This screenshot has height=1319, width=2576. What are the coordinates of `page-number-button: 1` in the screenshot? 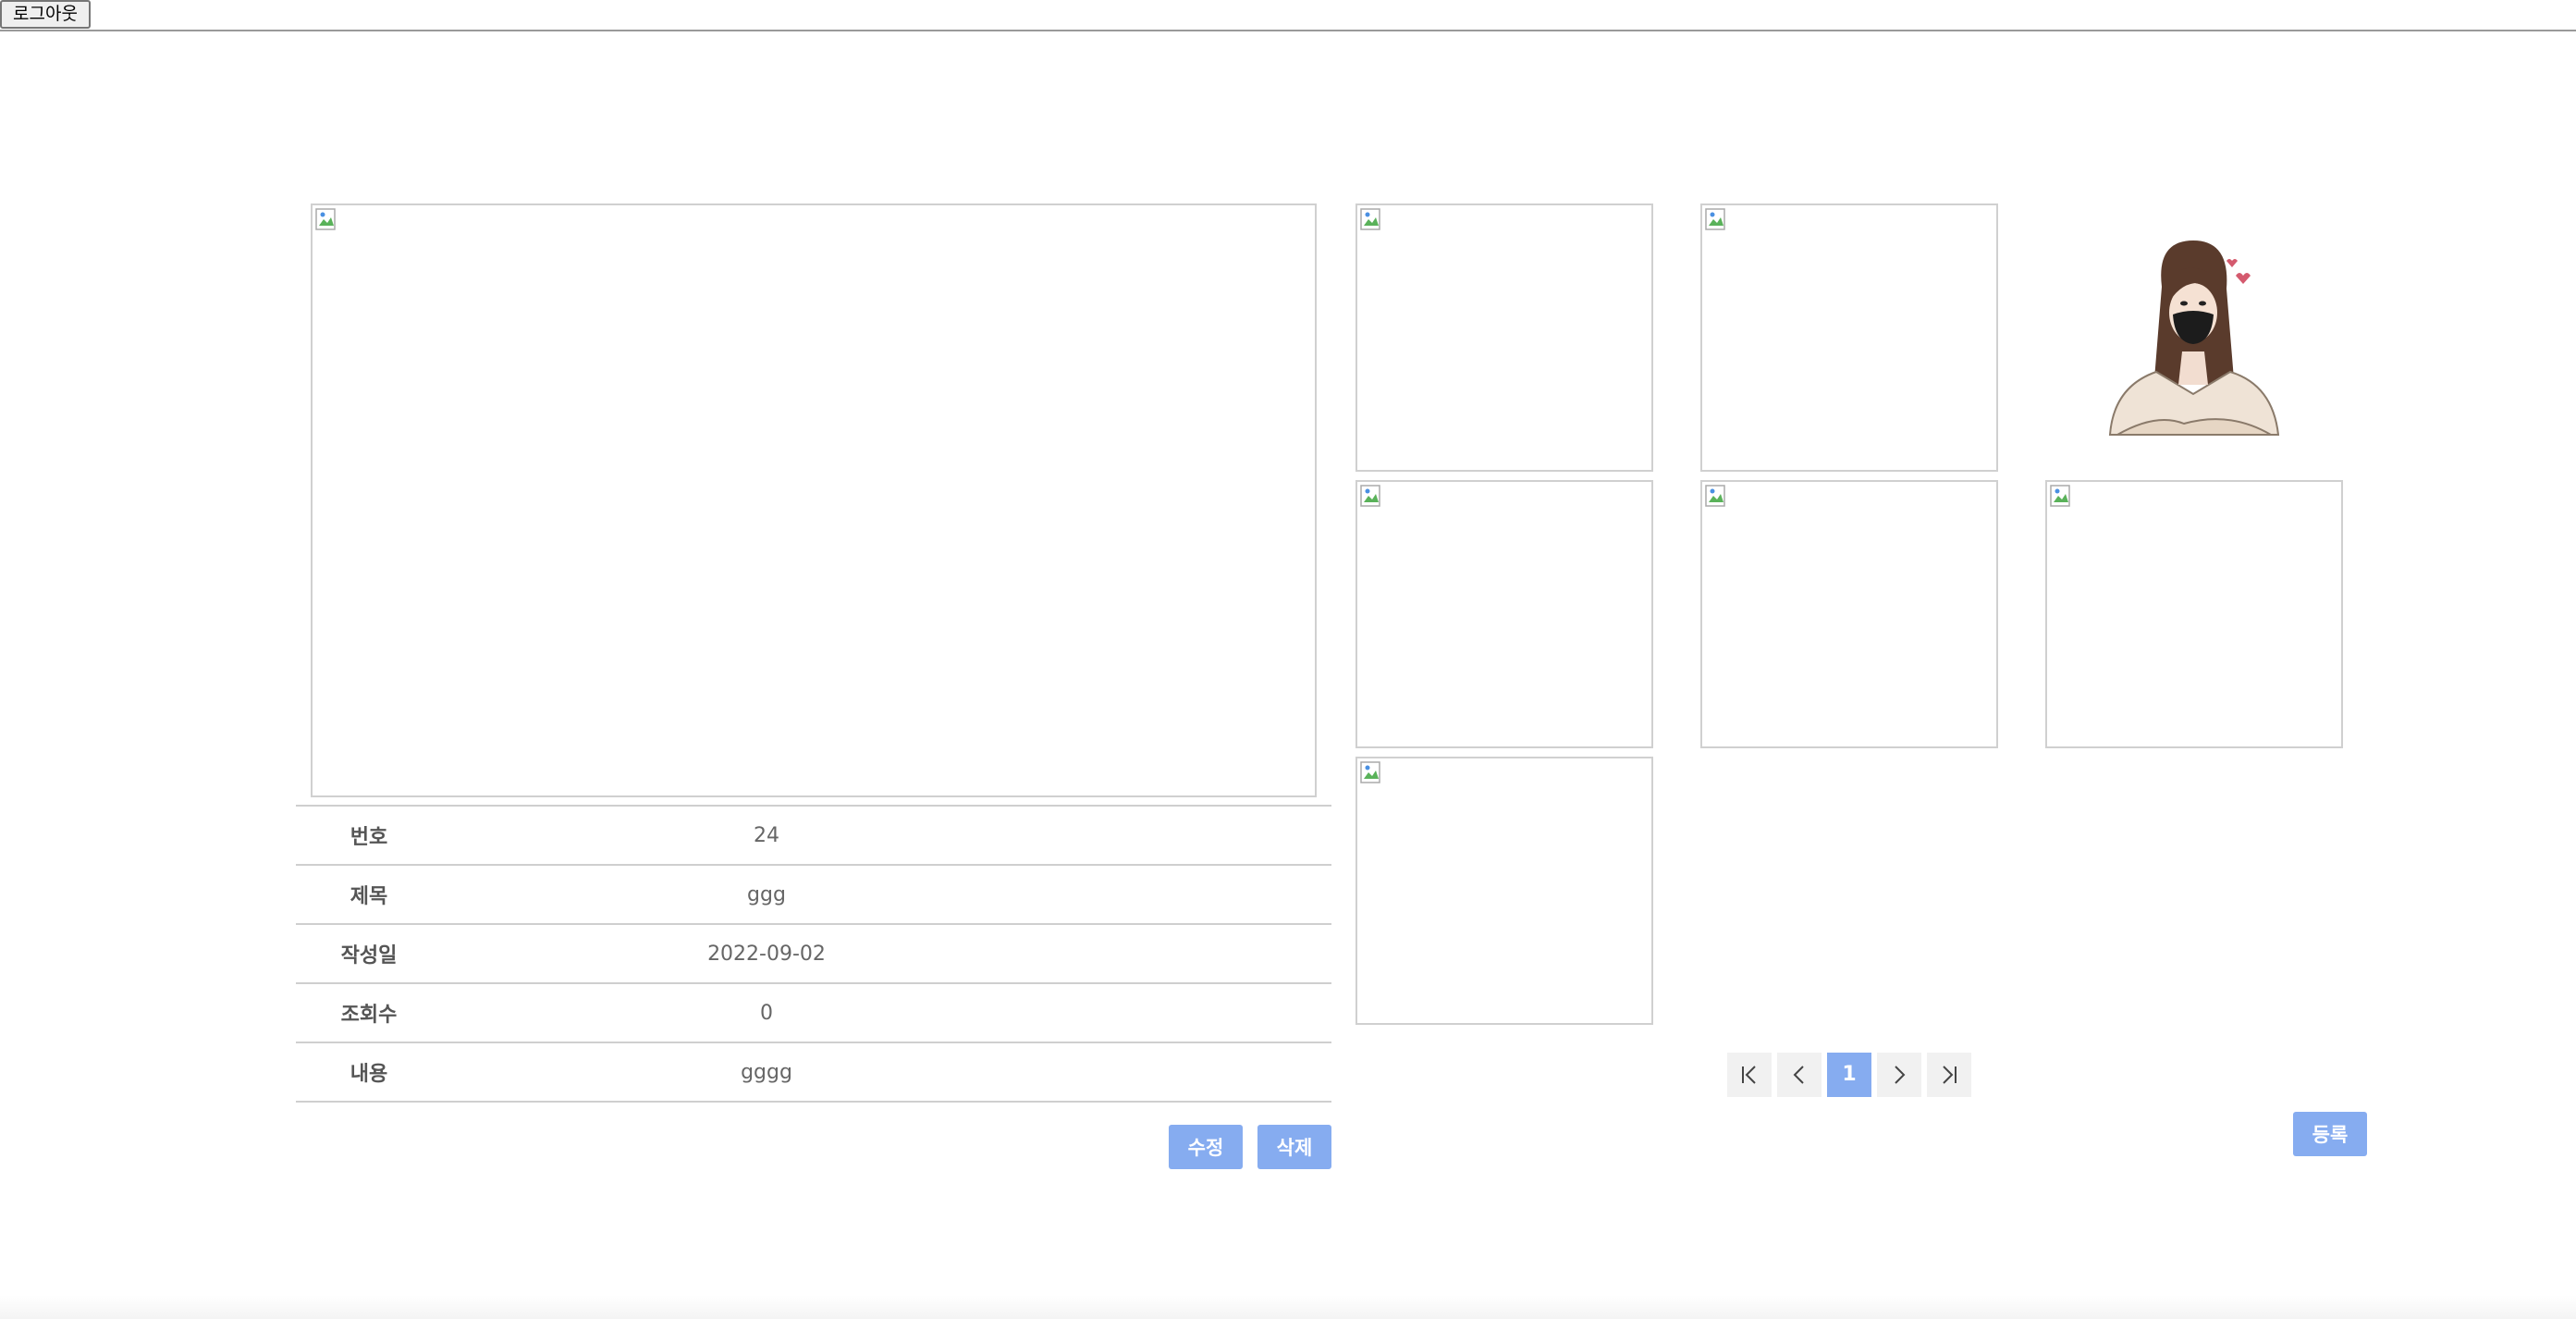 It's located at (1849, 1075).